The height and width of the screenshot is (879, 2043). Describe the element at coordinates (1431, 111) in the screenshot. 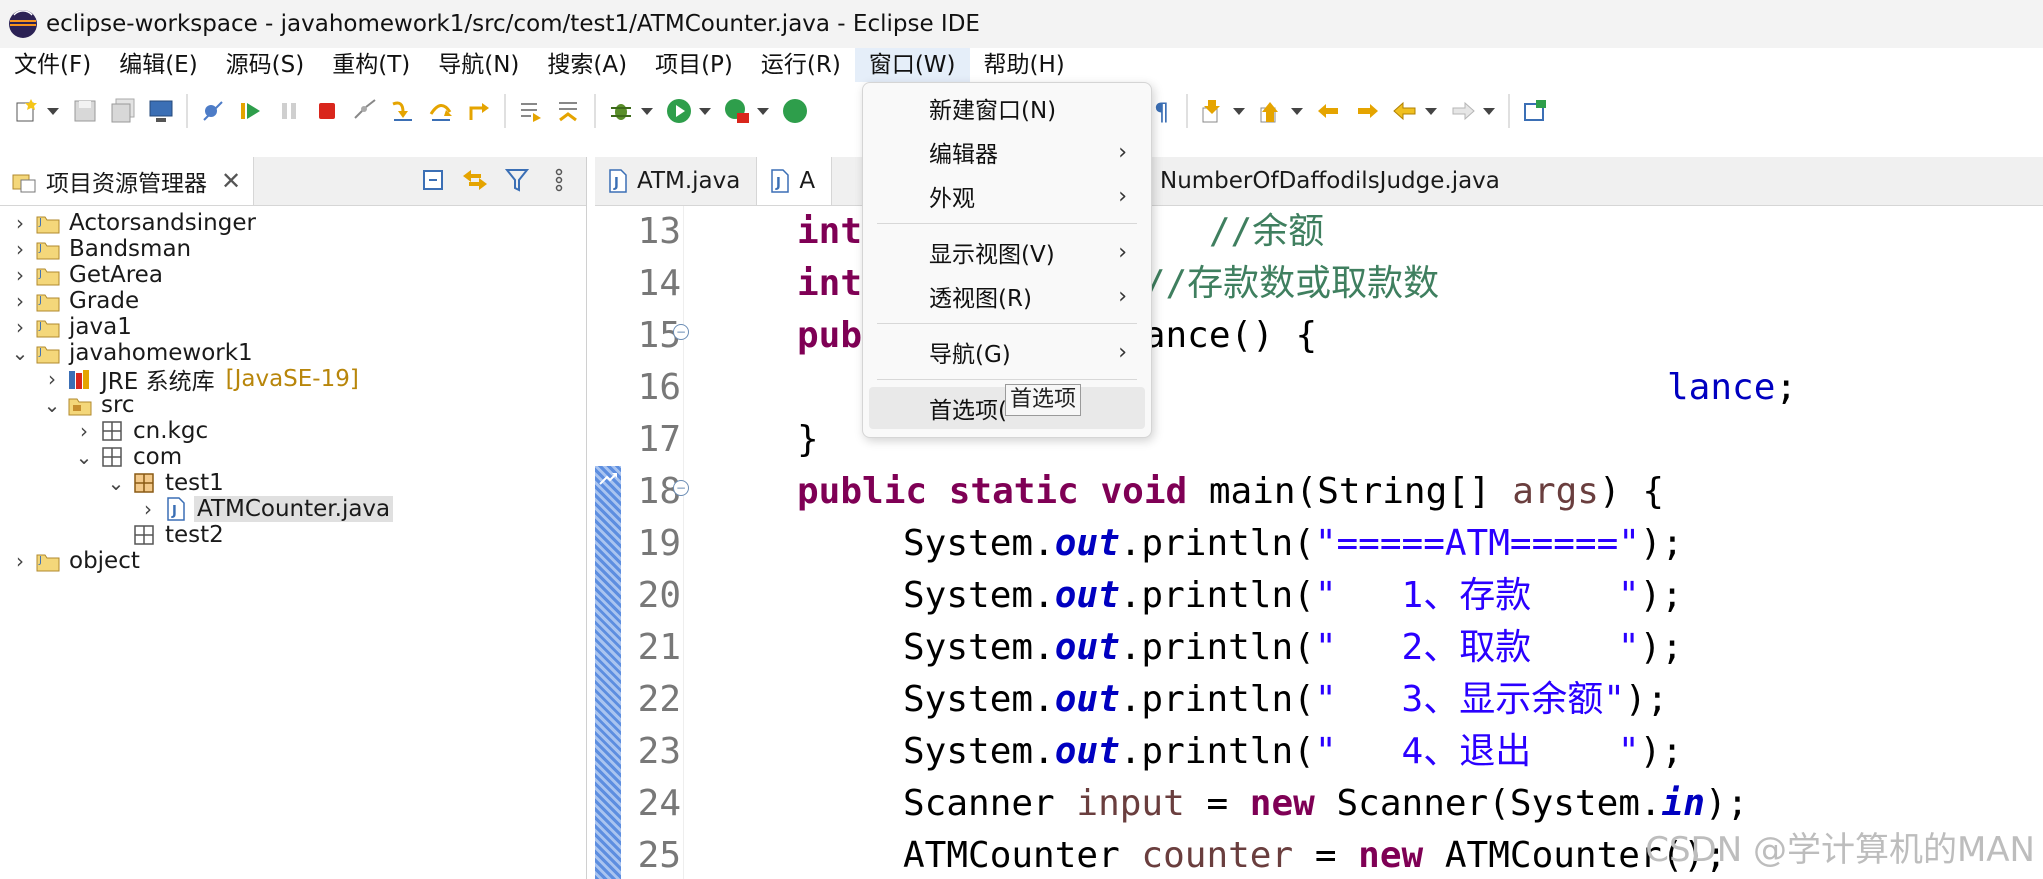

I see `back-dropdown-arrow` at that location.